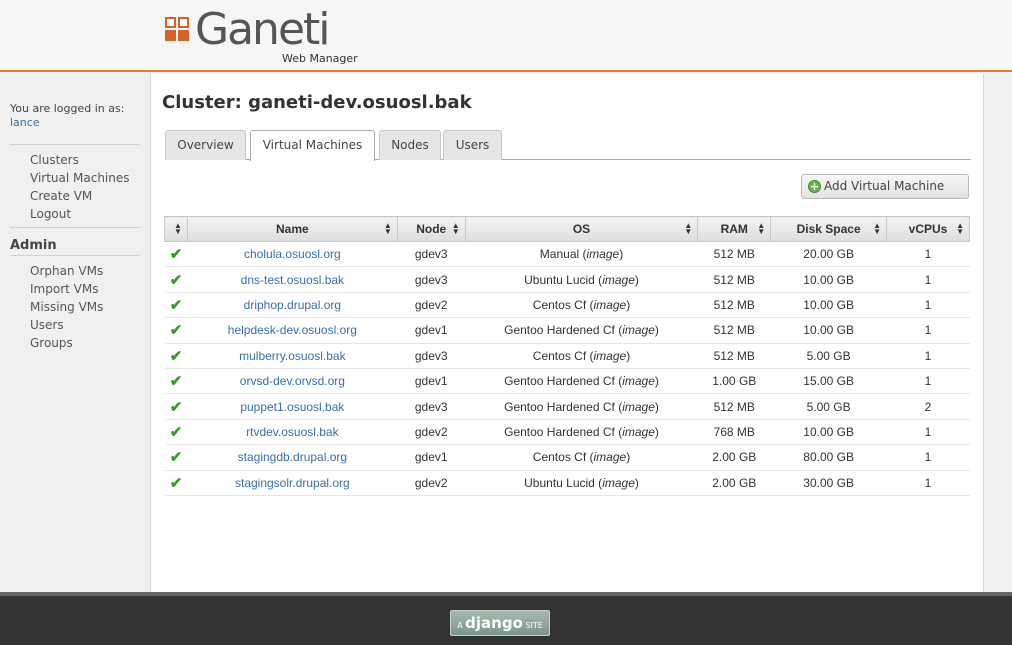 This screenshot has width=1012, height=645. I want to click on name-cell: rtvdev.osuosl.bak, so click(292, 432).